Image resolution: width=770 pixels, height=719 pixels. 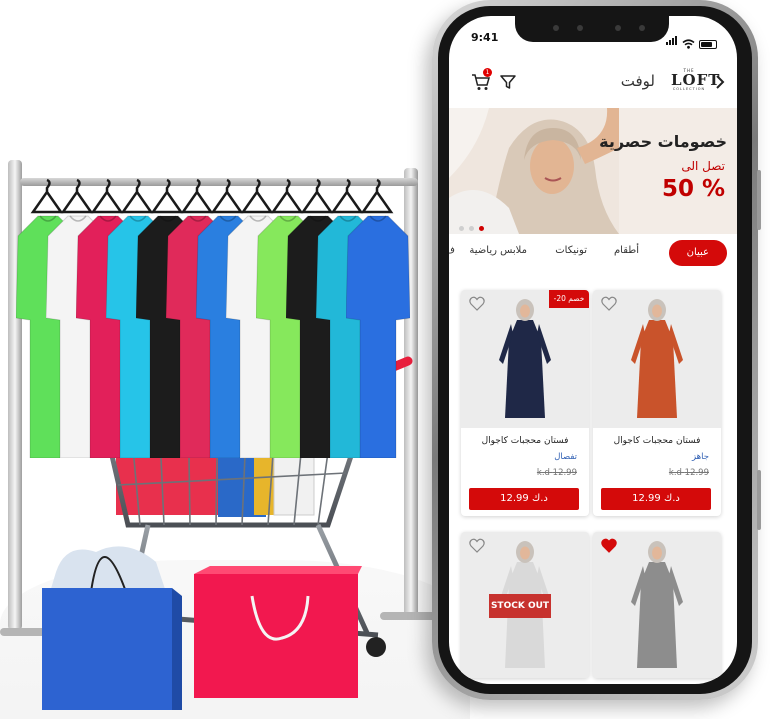 What do you see at coordinates (759, 200) in the screenshot?
I see `phone-power-button` at bounding box center [759, 200].